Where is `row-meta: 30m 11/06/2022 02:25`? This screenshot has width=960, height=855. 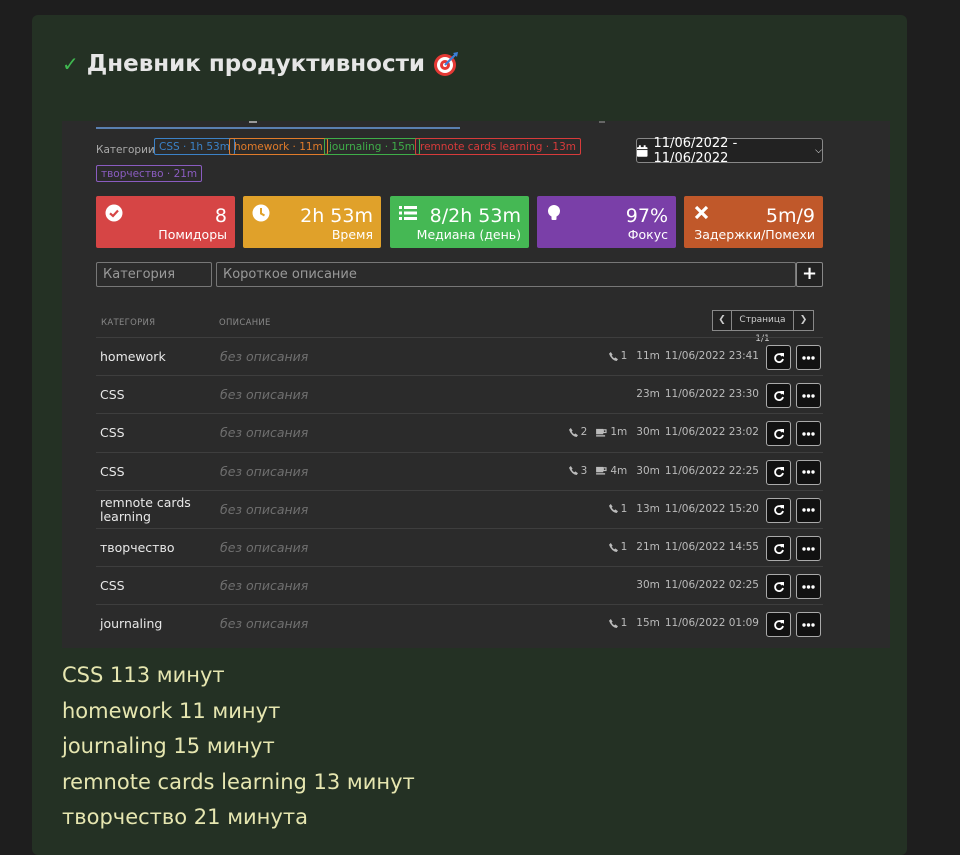
row-meta: 30m 11/06/2022 02:25 is located at coordinates (695, 585).